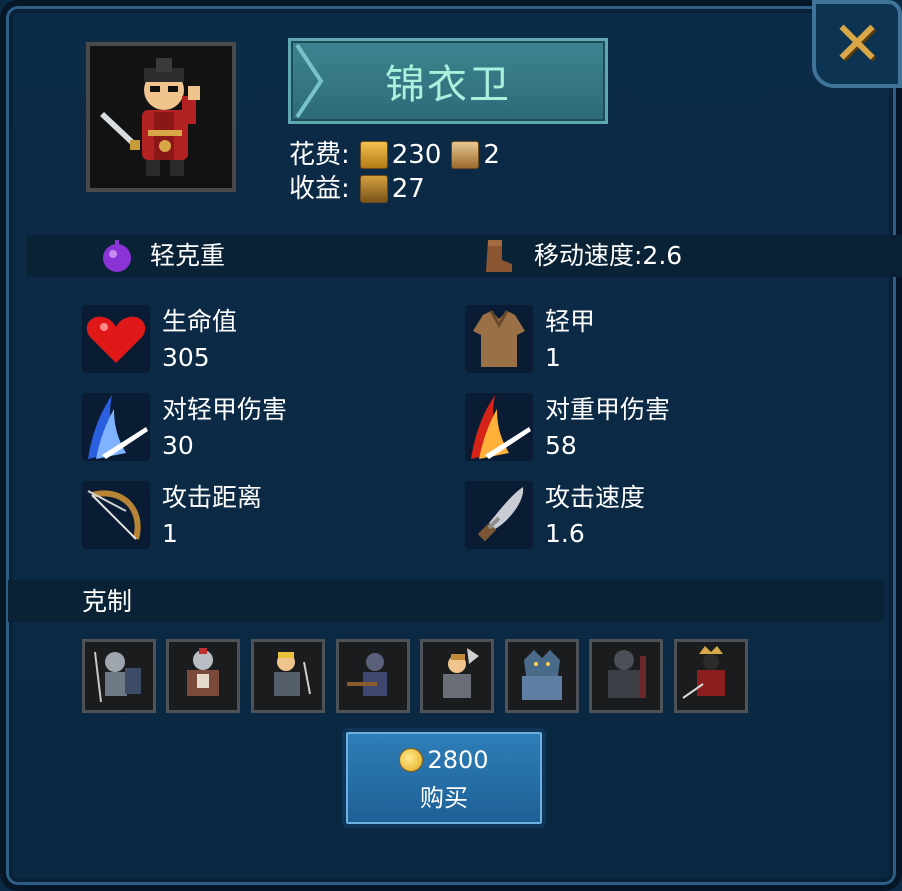  Describe the element at coordinates (499, 256) in the screenshot. I see `boot-icon` at that location.